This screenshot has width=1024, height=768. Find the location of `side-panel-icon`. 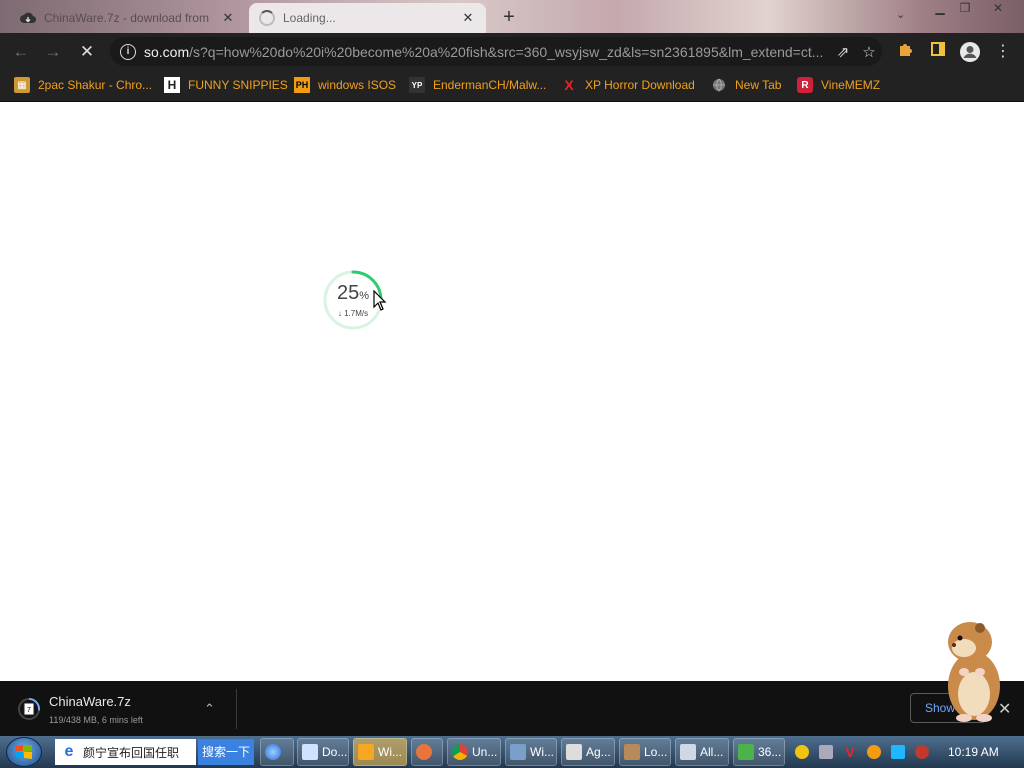

side-panel-icon is located at coordinates (938, 52).